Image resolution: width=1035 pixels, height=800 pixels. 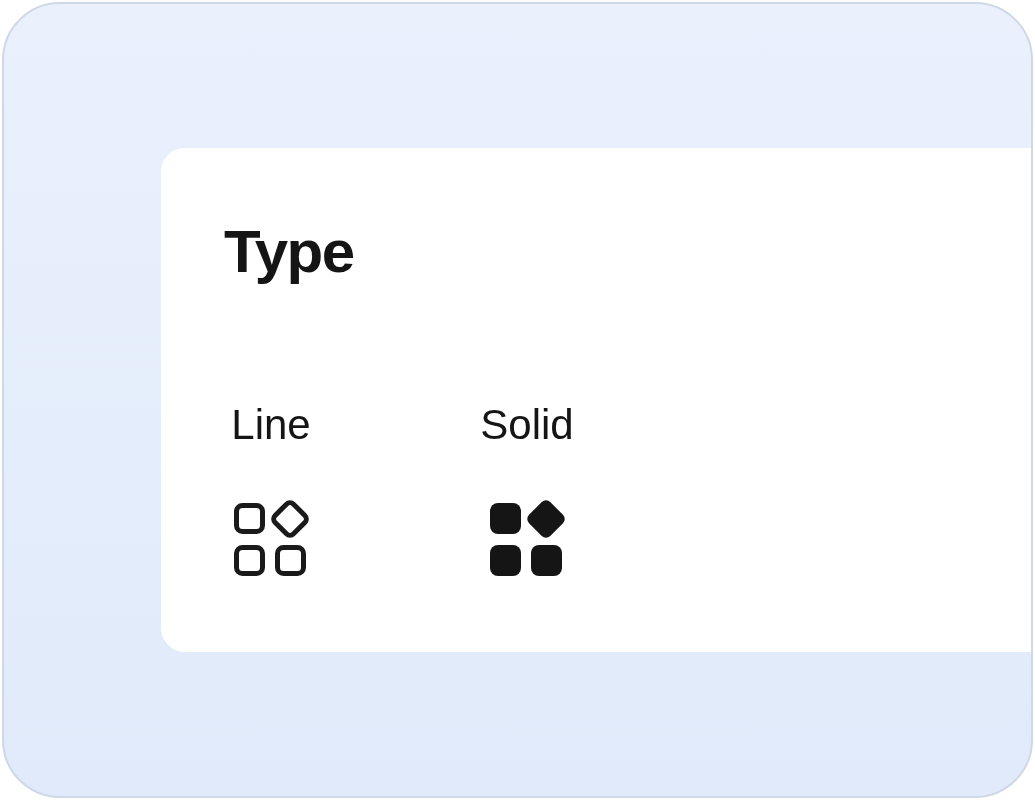 I want to click on category-outline-icon, so click(x=271, y=538).